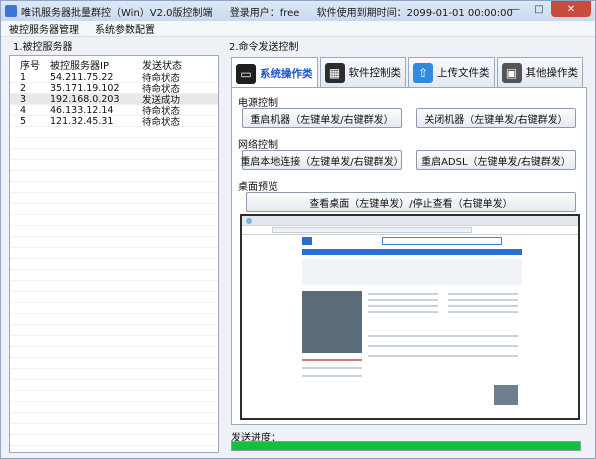 Image resolution: width=596 pixels, height=459 pixels. Describe the element at coordinates (406, 446) in the screenshot. I see `send-progress-bar` at that location.